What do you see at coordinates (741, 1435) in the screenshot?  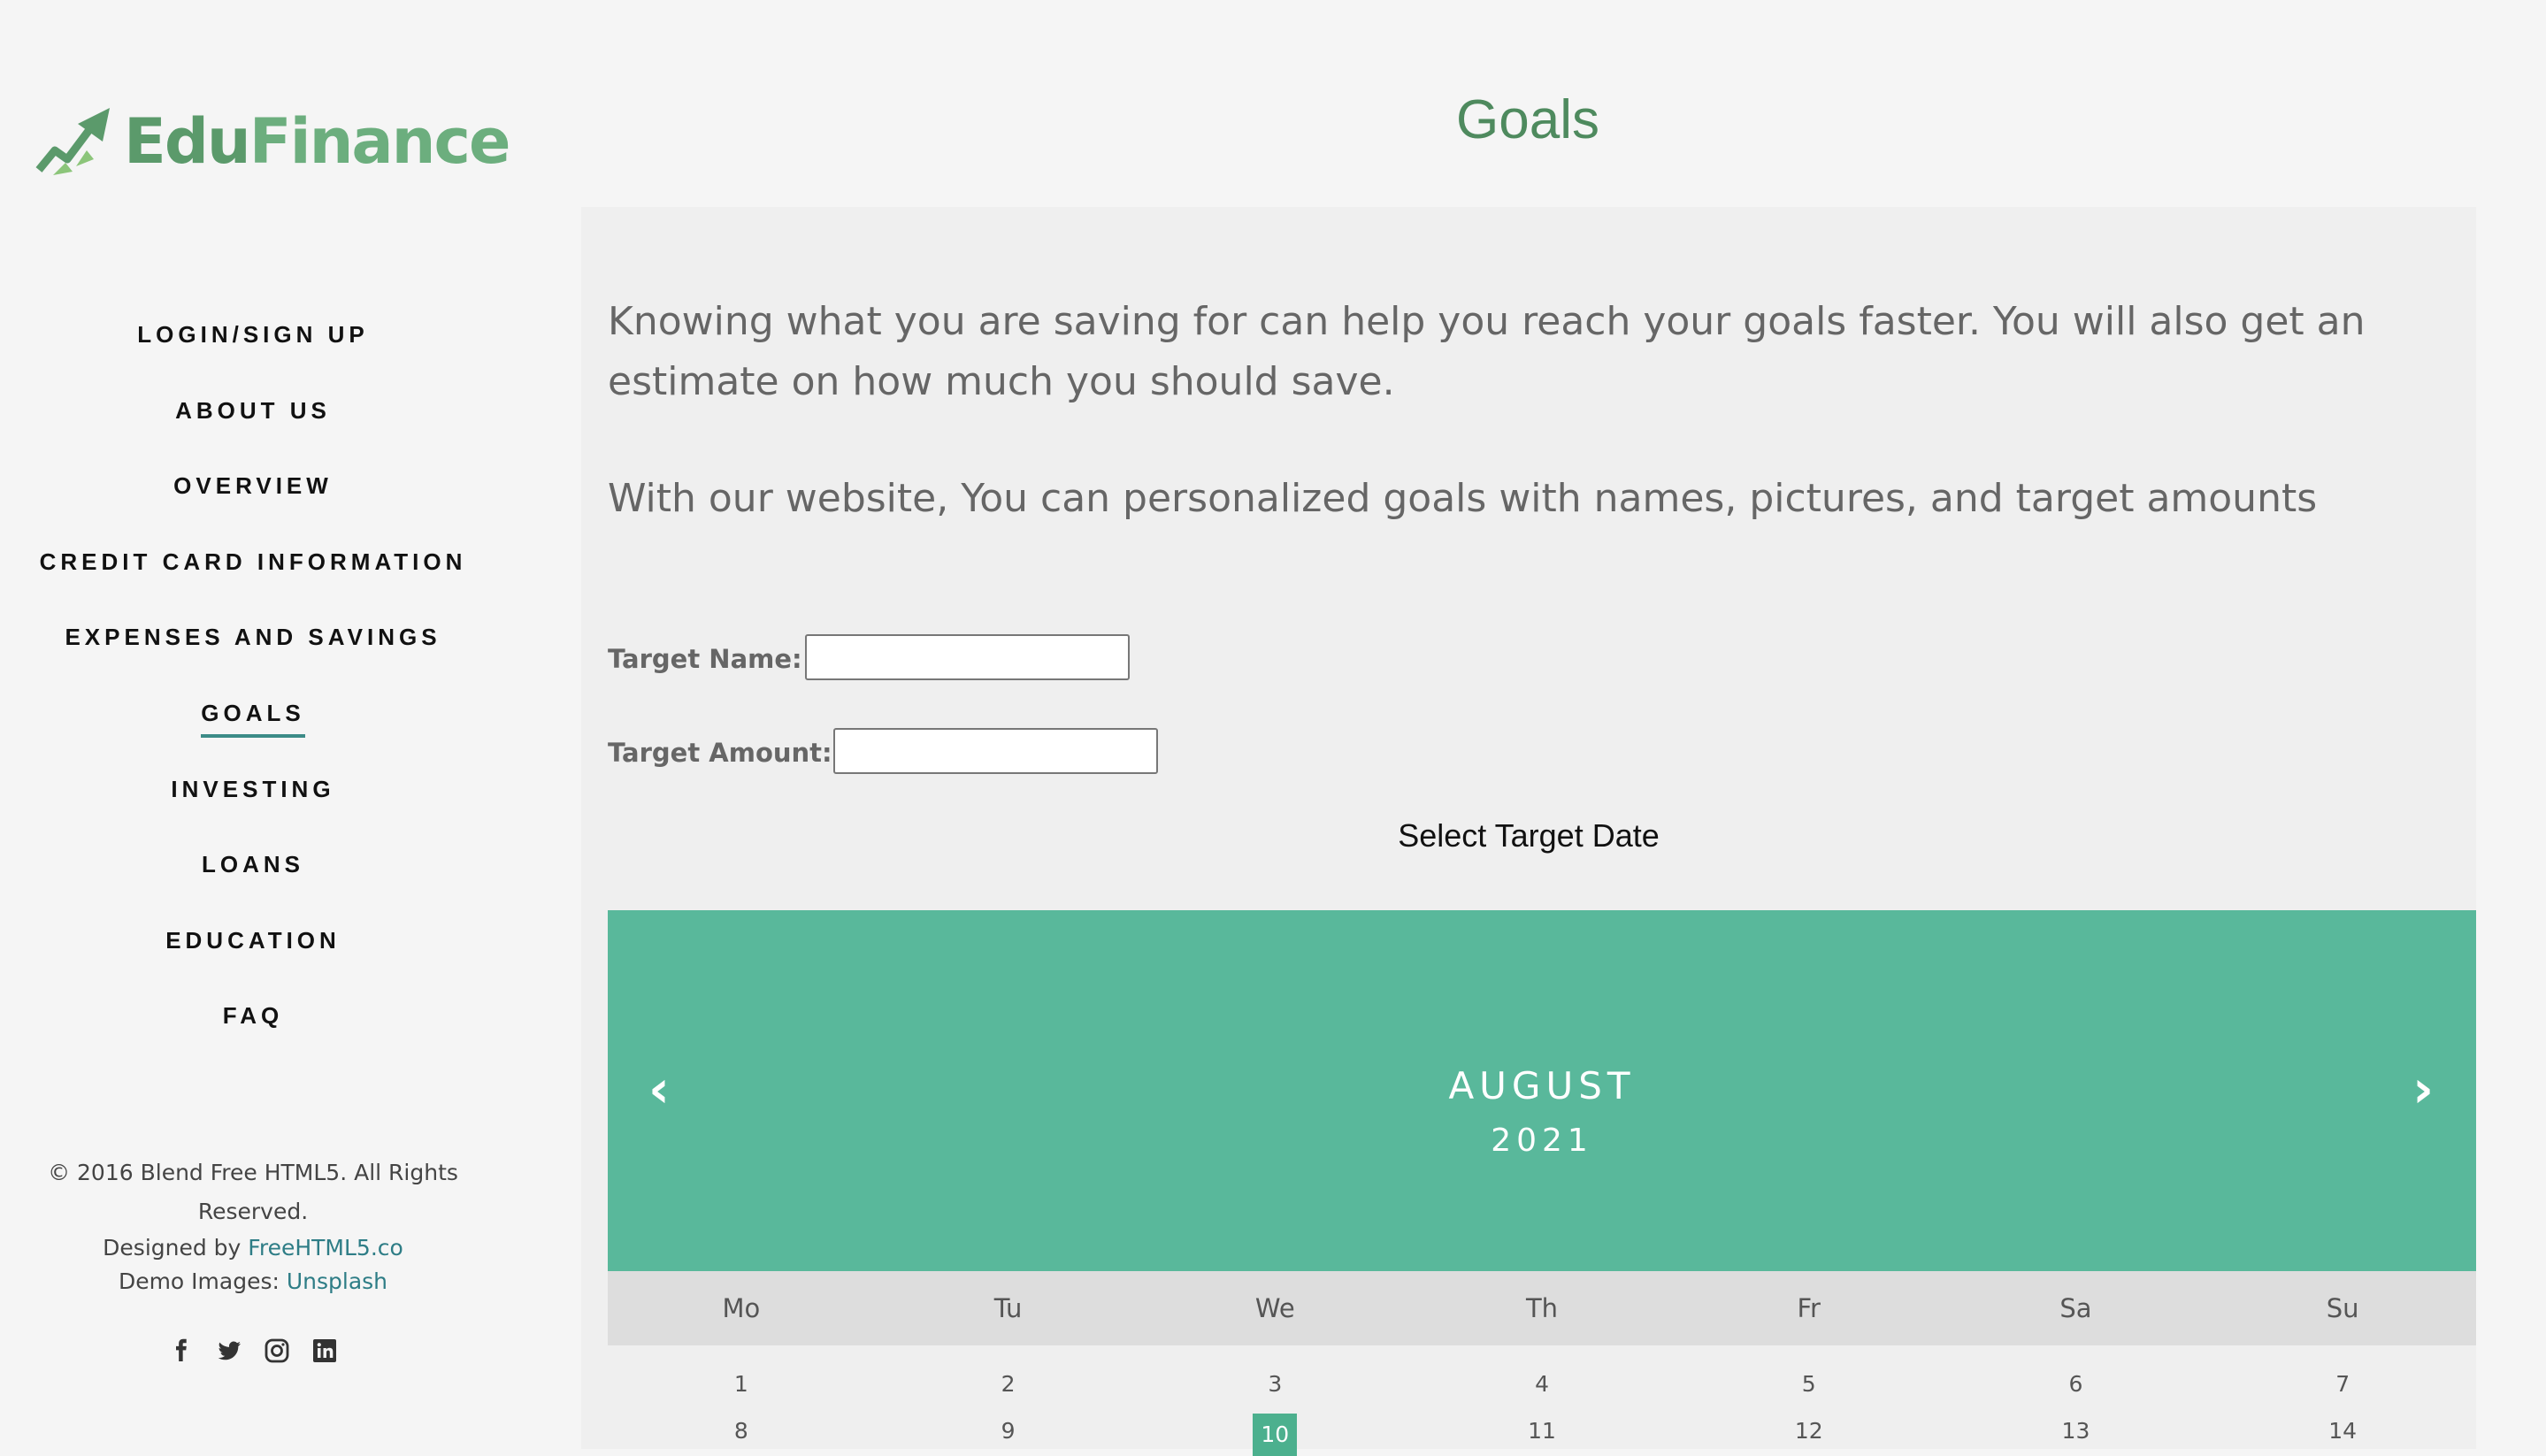 I see `calendar-day: 8` at bounding box center [741, 1435].